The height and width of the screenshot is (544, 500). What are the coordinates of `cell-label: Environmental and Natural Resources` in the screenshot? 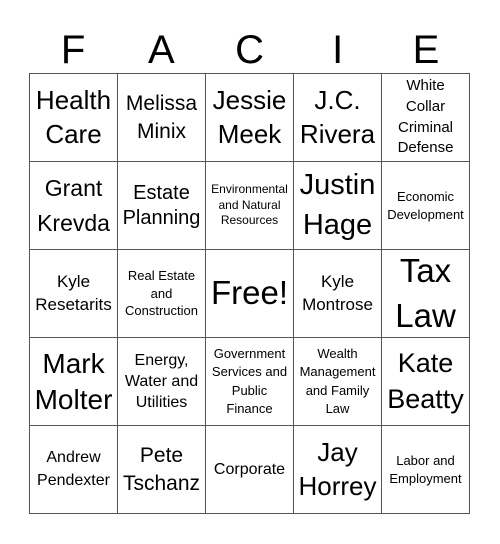 It's located at (249, 205).